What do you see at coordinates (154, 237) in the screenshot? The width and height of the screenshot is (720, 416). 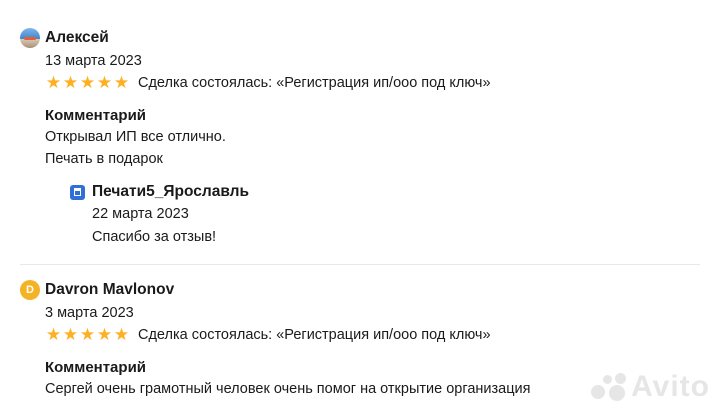 I see `reply-text: Спасибо за отзыв!` at bounding box center [154, 237].